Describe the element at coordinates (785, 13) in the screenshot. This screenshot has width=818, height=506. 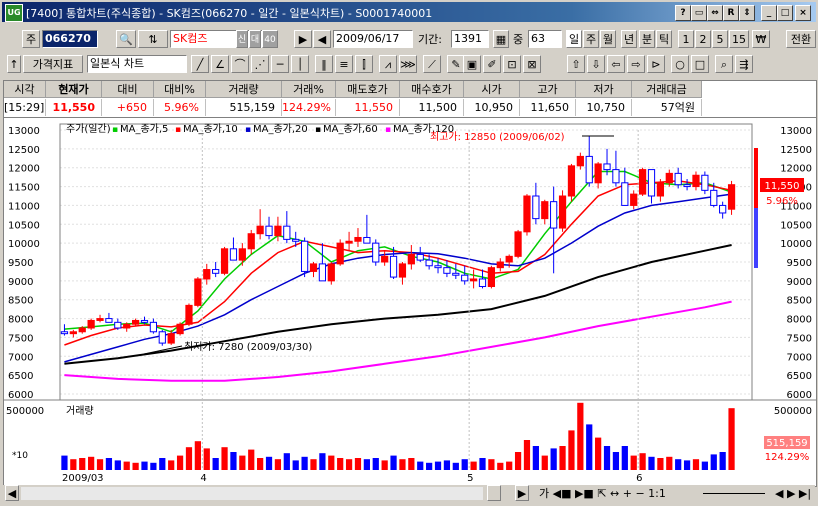
I see `maximize-button: □` at that location.